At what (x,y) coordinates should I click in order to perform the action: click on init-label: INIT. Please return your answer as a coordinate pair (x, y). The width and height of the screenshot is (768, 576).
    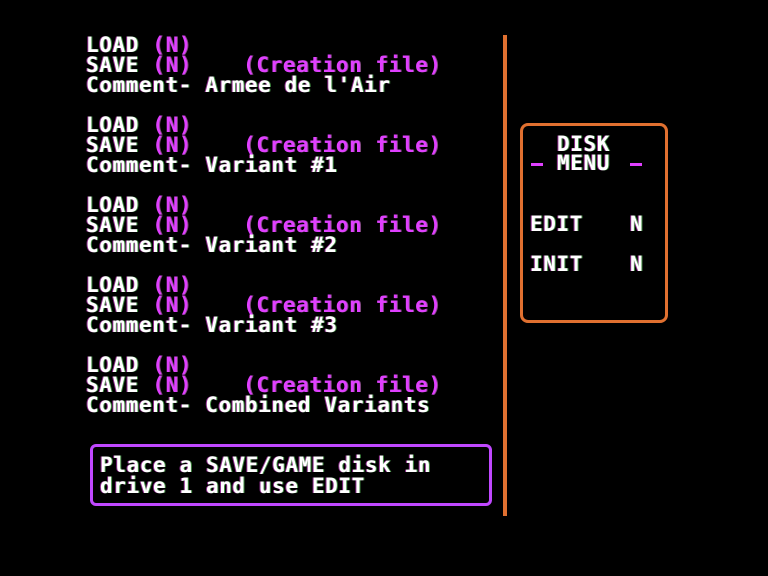
    Looking at the image, I should click on (556, 264).